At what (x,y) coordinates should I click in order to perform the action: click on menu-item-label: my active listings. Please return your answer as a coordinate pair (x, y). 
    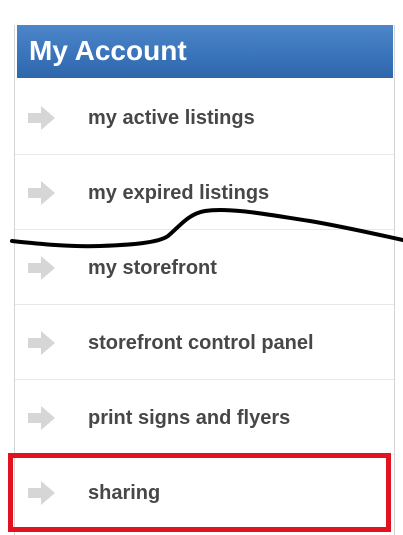
    Looking at the image, I should click on (171, 118).